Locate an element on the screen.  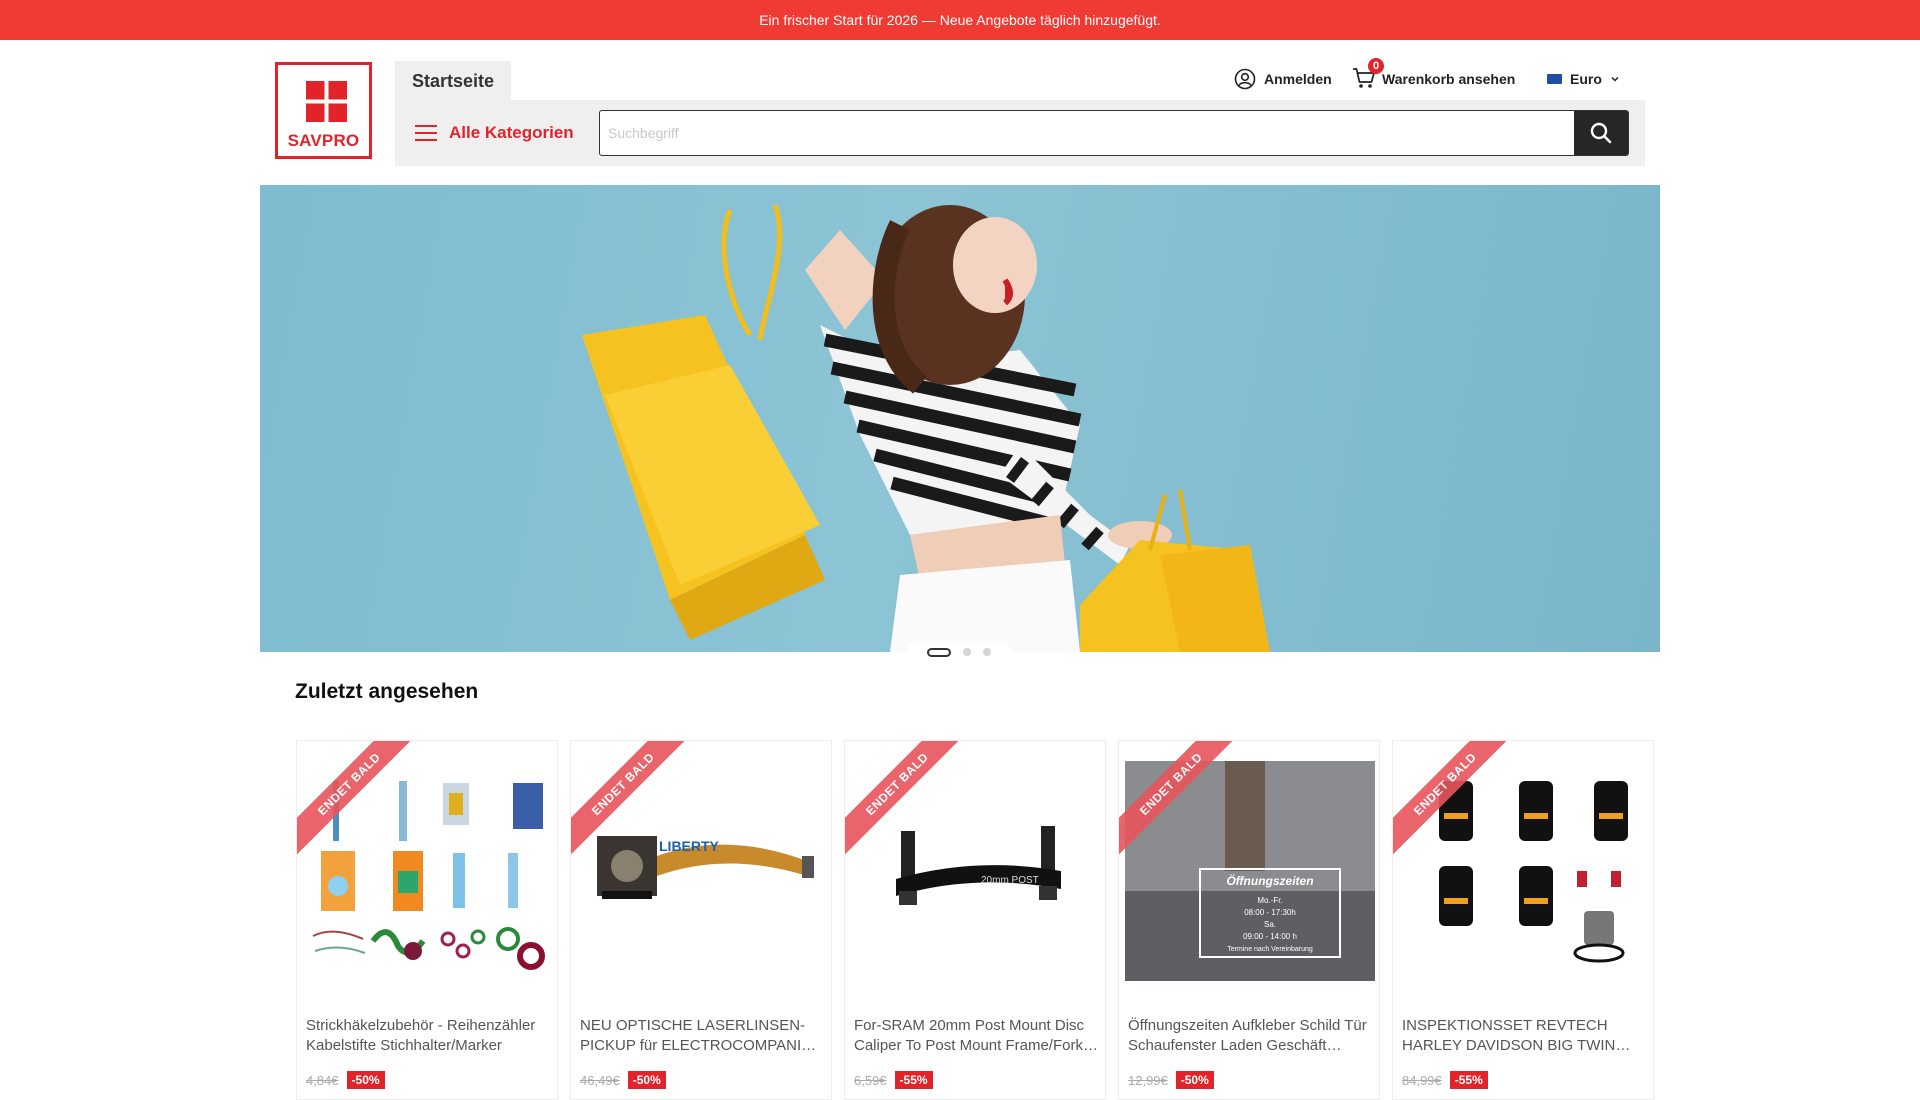
brake-adapter-image: 20mm POST is located at coordinates (978, 865).